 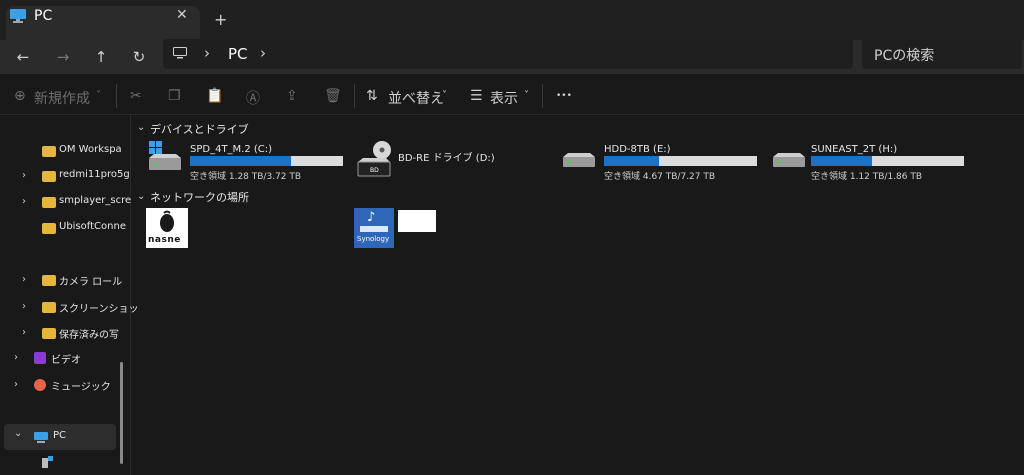 I want to click on new-button: 新規作成, so click(x=62, y=98).